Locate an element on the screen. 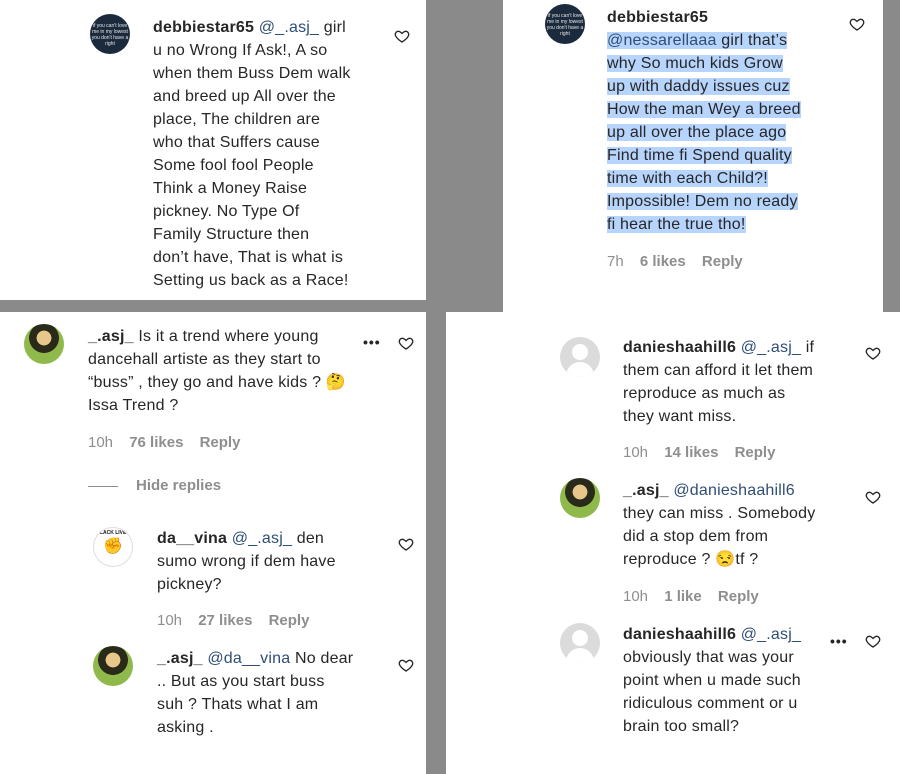 Image resolution: width=900 pixels, height=774 pixels. mention-link: @nessarellaaa is located at coordinates (662, 40).